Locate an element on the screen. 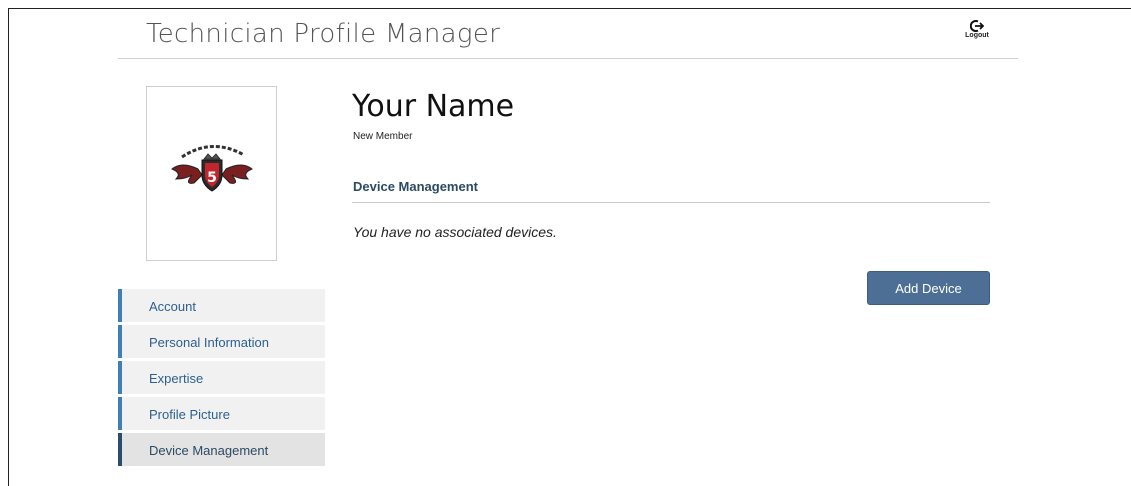 Image resolution: width=1131 pixels, height=486 pixels. sidebar-item-label: Account is located at coordinates (172, 306).